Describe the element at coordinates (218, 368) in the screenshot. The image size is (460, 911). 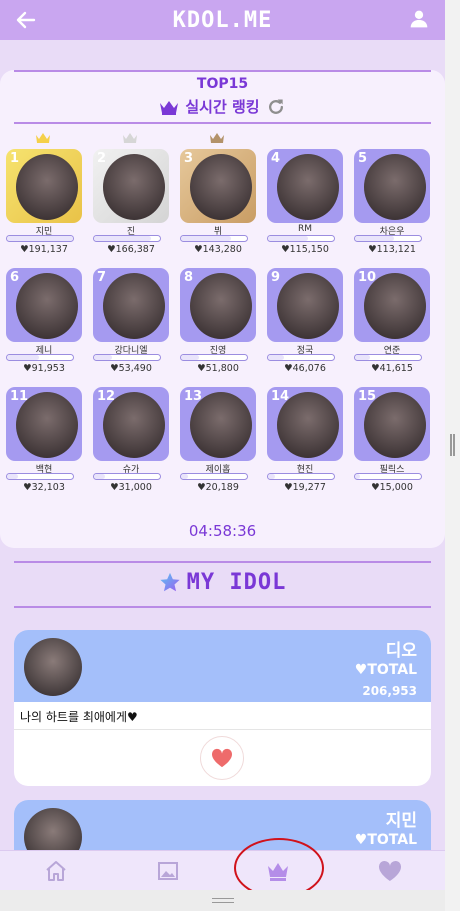
I see `heart-count: ♥51,800` at that location.